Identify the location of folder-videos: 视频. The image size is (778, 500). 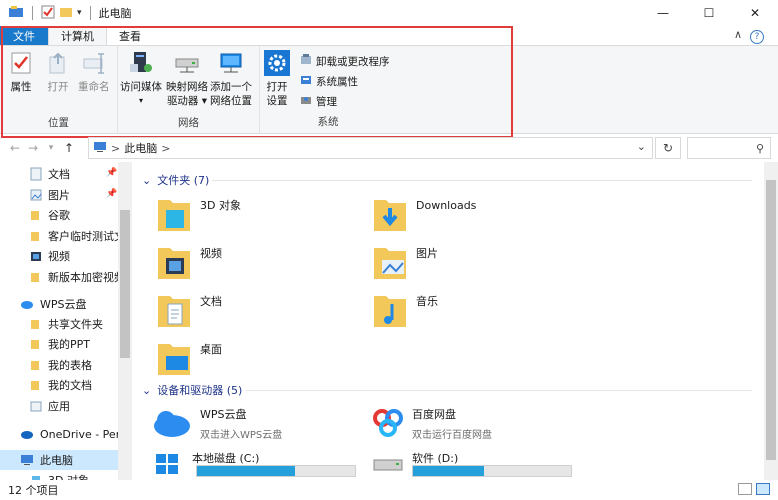
(189, 262).